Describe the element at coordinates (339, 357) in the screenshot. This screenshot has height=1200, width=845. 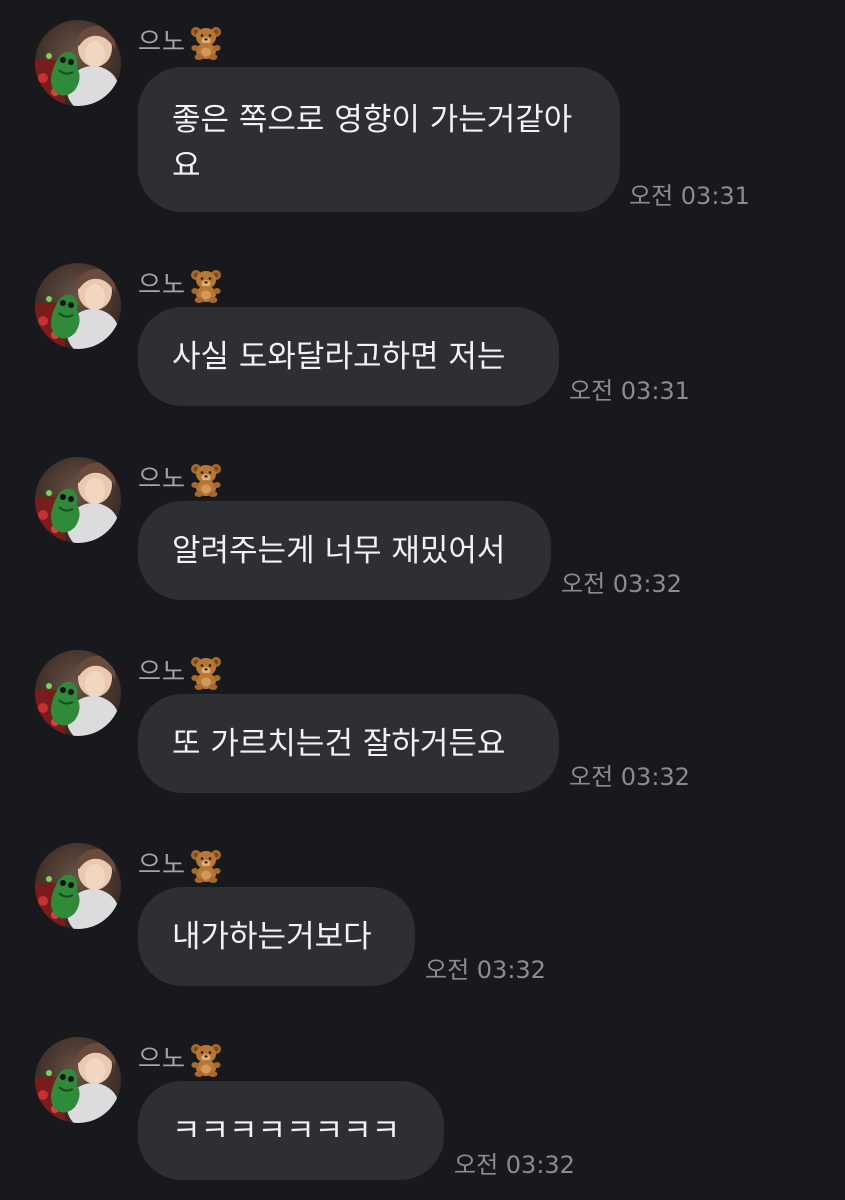
I see `message-text: 사실 도와달라고하면 저는` at that location.